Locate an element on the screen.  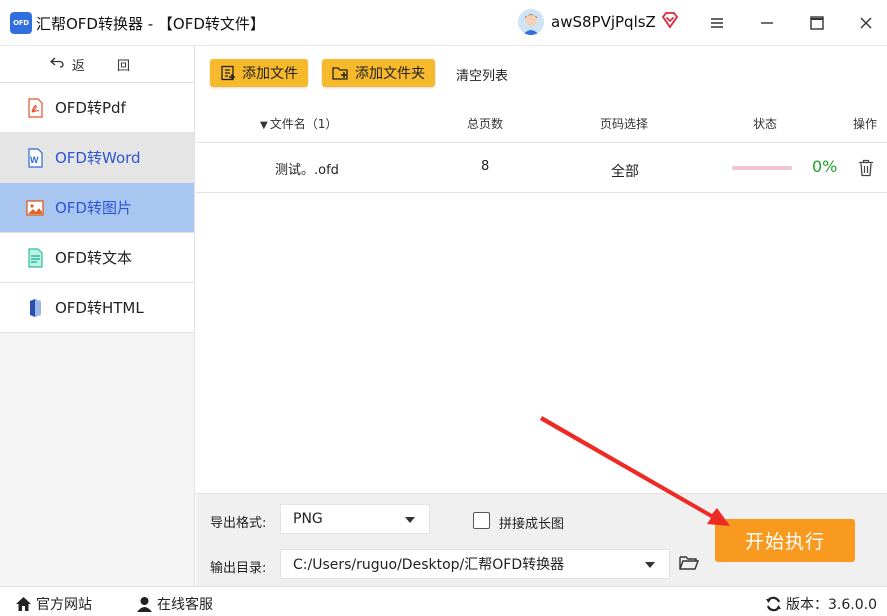
sort-down-icon: ▼ is located at coordinates (264, 125).